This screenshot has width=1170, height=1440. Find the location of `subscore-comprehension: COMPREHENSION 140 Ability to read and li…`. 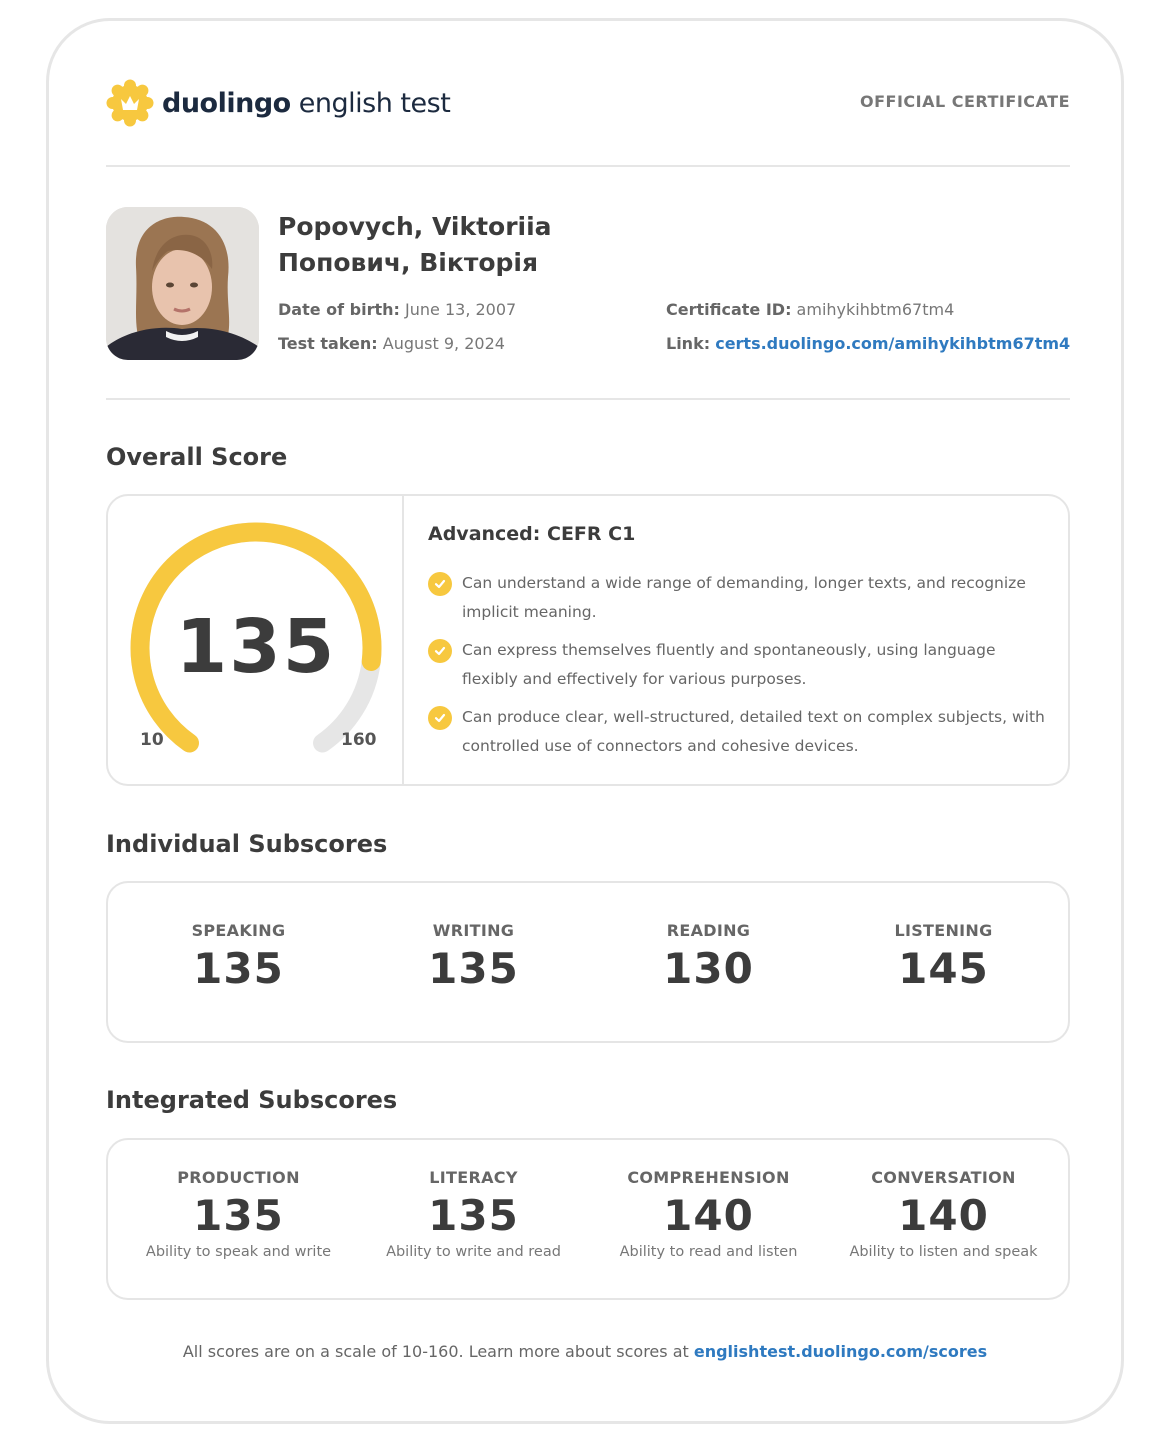

subscore-comprehension: COMPREHENSION 140 Ability to read and li… is located at coordinates (708, 1214).